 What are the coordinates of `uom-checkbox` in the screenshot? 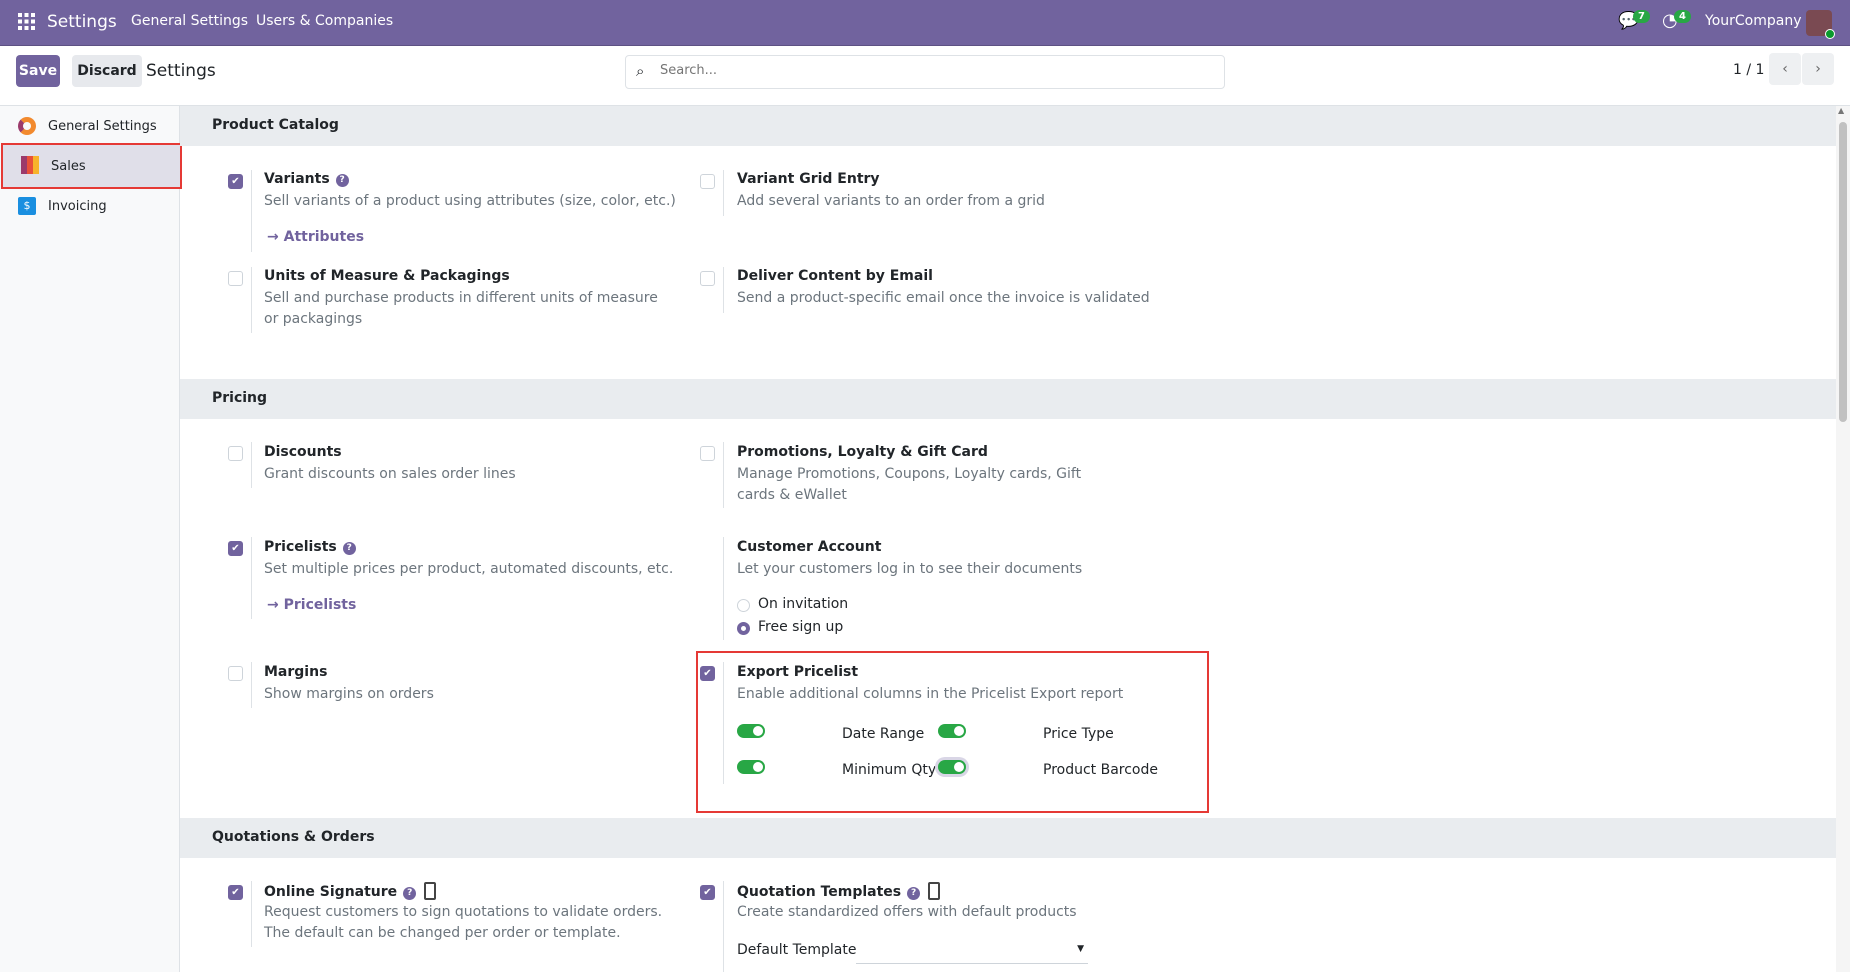 It's located at (235, 278).